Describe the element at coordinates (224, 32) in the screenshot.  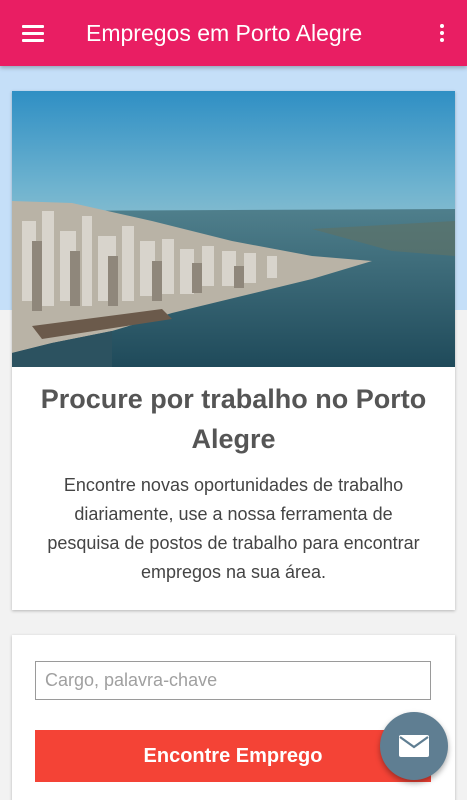
I see `app-title: Empregos em Porto Alegre` at that location.